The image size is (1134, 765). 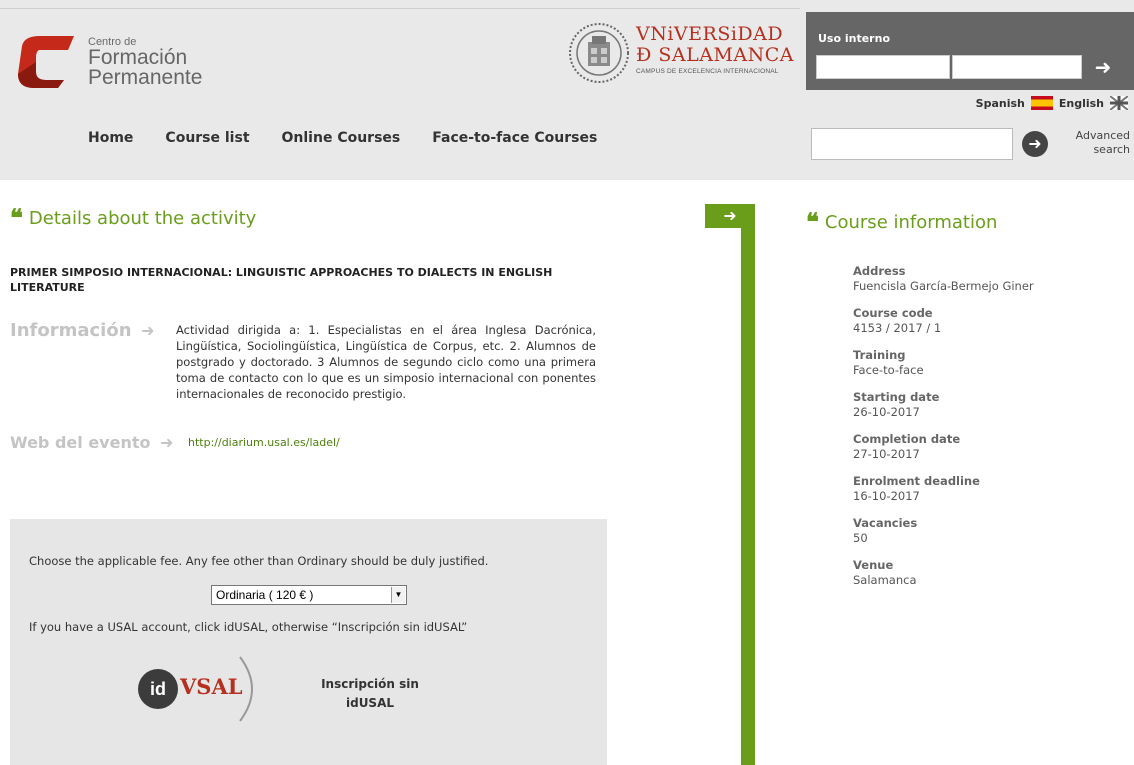 I want to click on flag-uk-icon, so click(x=1119, y=103).